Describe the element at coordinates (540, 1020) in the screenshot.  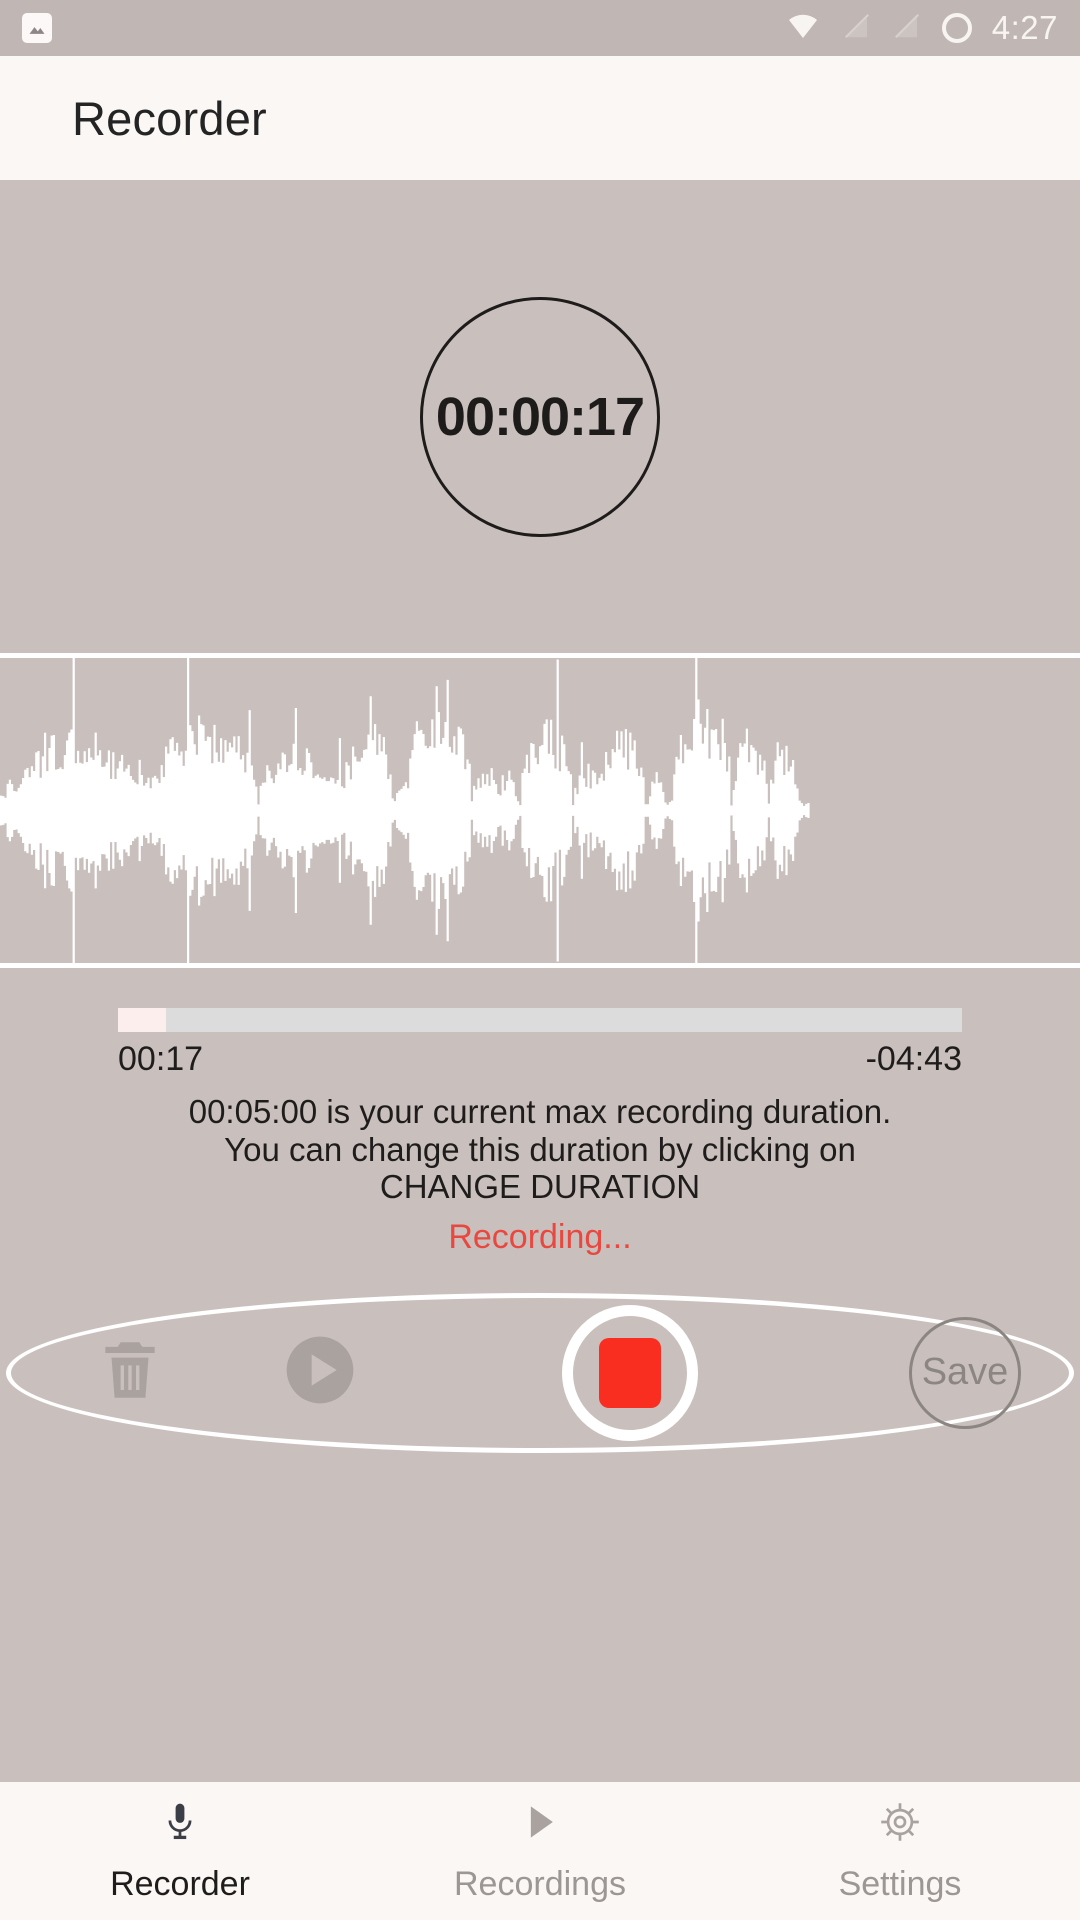
I see `seek-slider` at that location.